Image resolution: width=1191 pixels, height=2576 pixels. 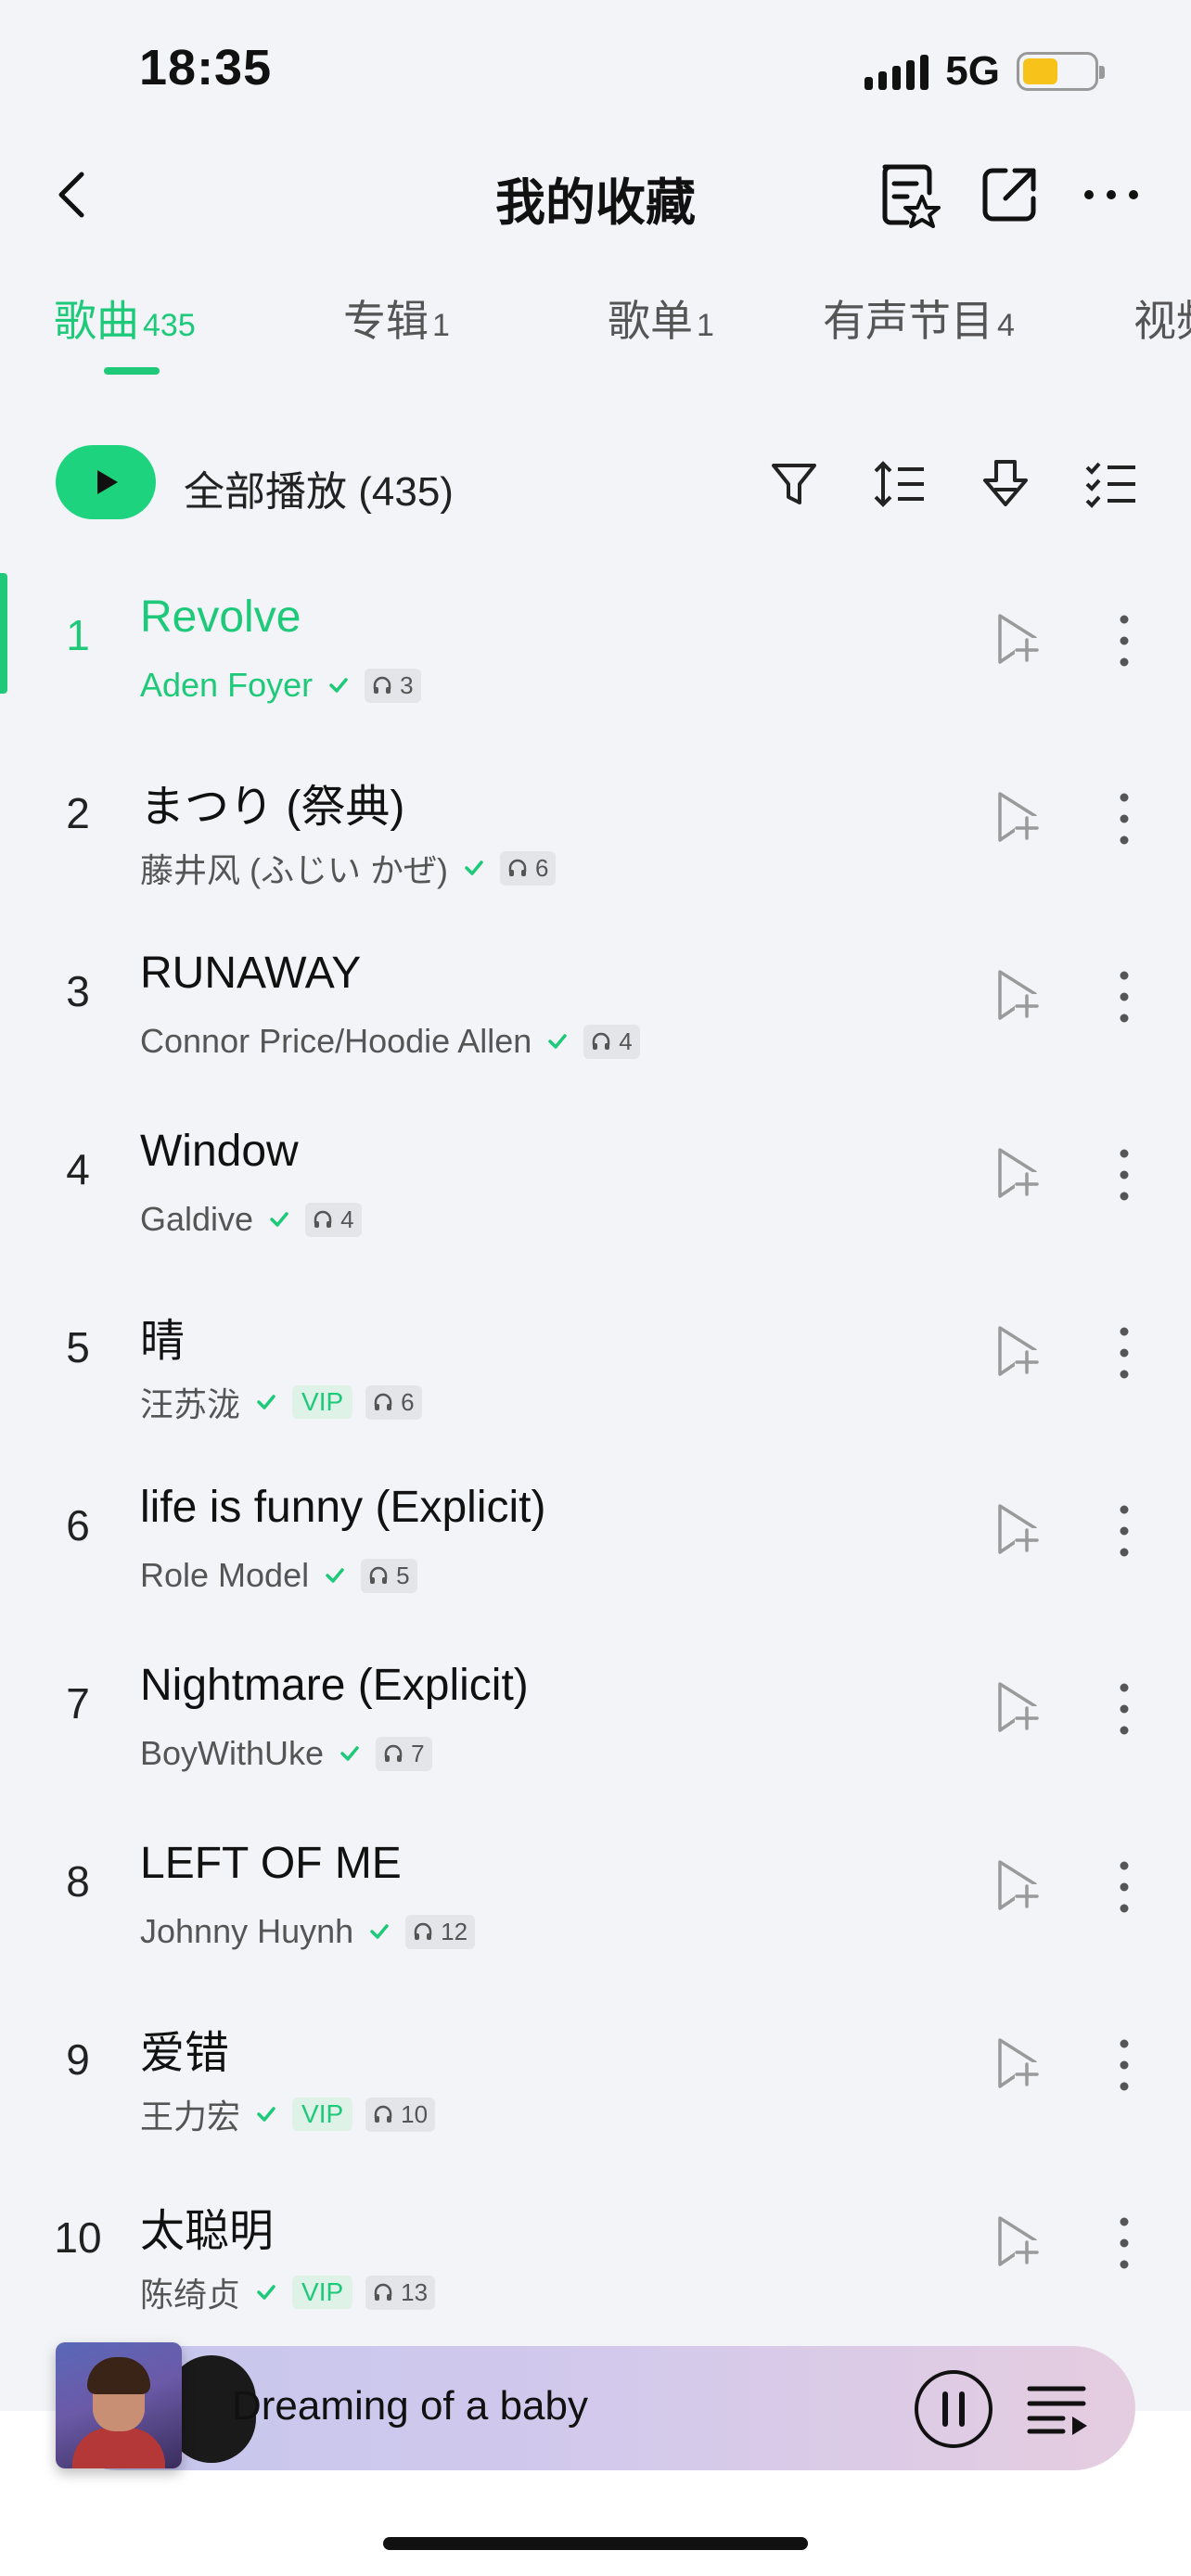 What do you see at coordinates (272, 807) in the screenshot?
I see `song-title: まつり (祭典)` at bounding box center [272, 807].